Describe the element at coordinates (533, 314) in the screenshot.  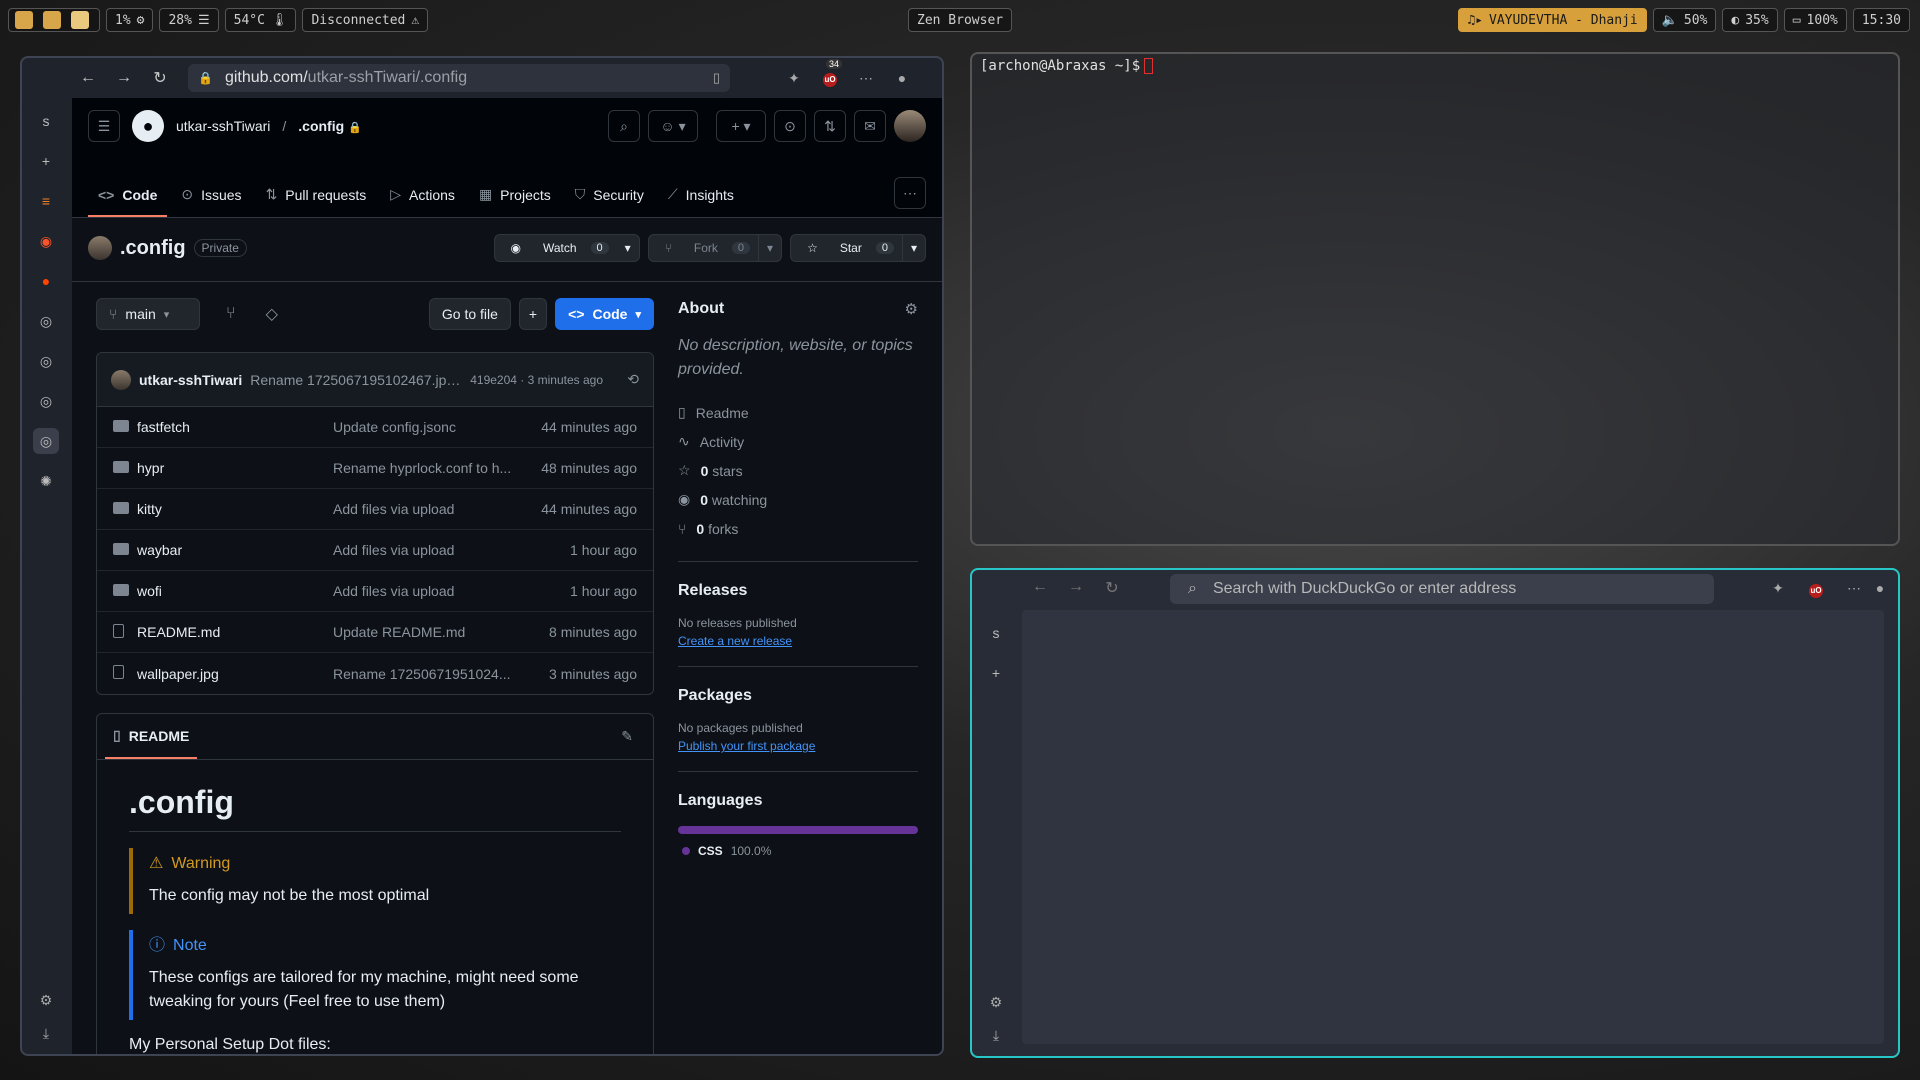
I see `add-file-button: +` at that location.